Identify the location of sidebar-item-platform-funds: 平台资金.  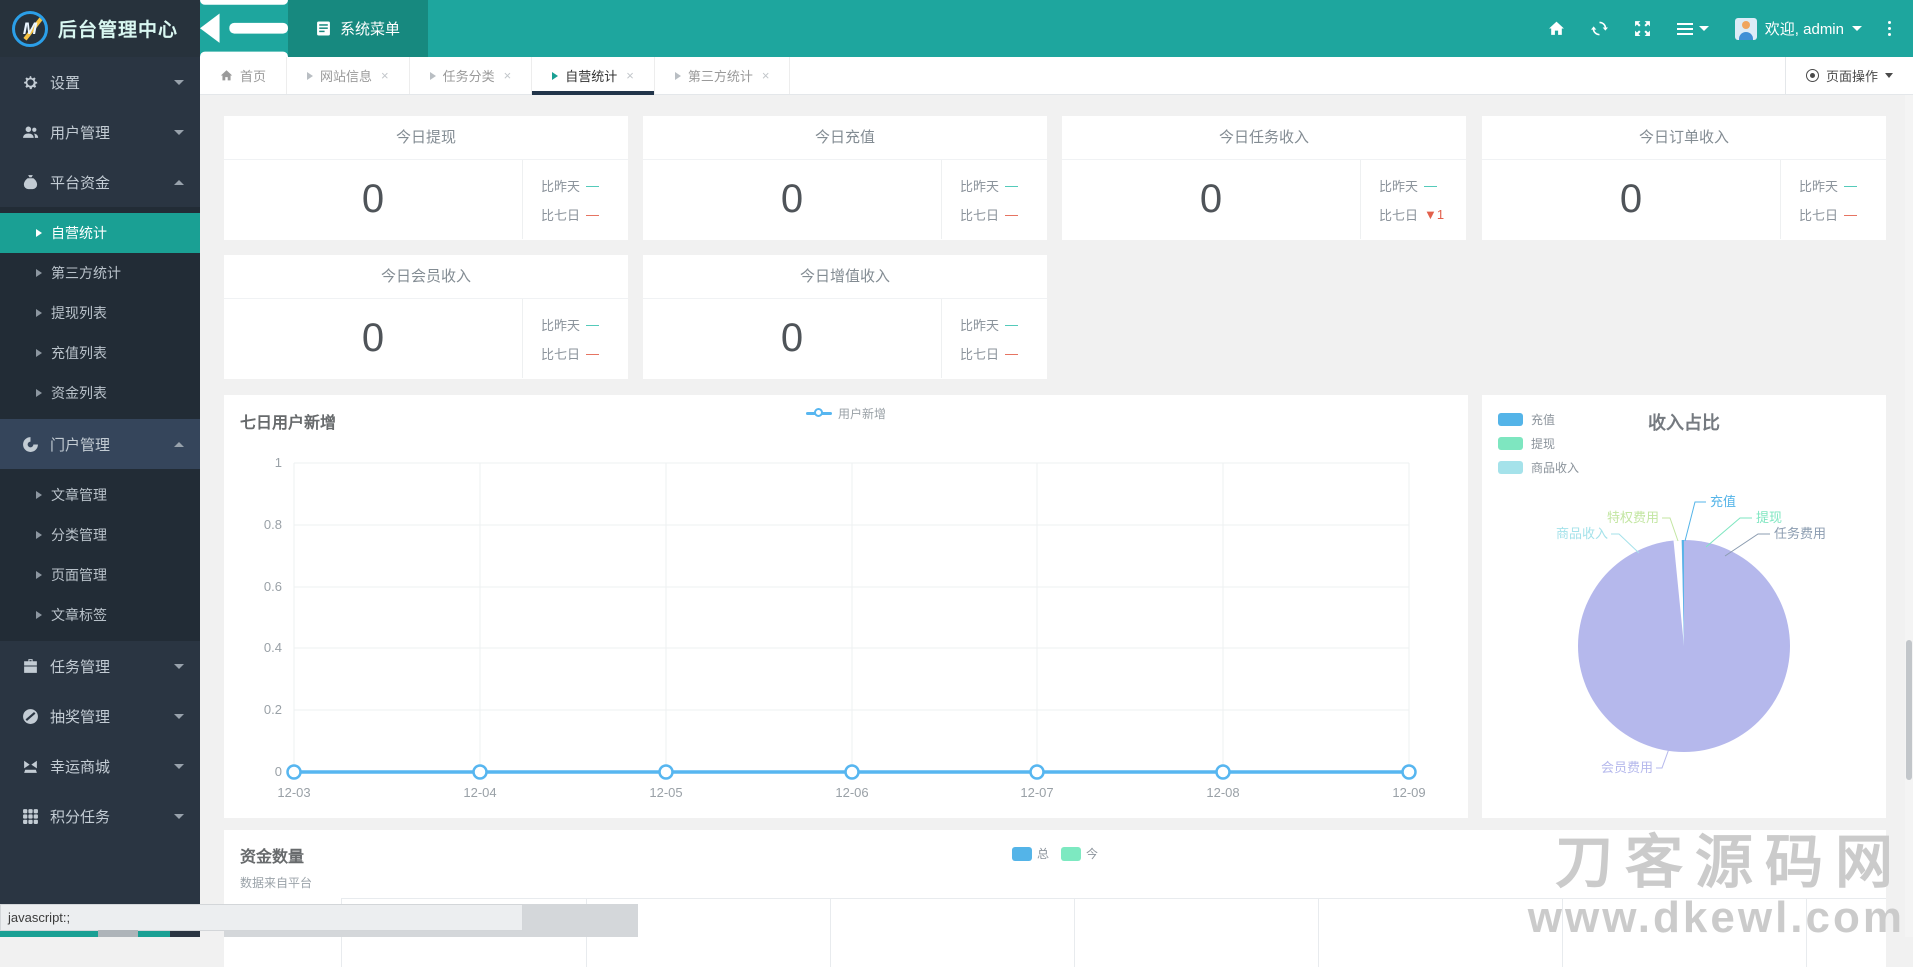
(100, 182).